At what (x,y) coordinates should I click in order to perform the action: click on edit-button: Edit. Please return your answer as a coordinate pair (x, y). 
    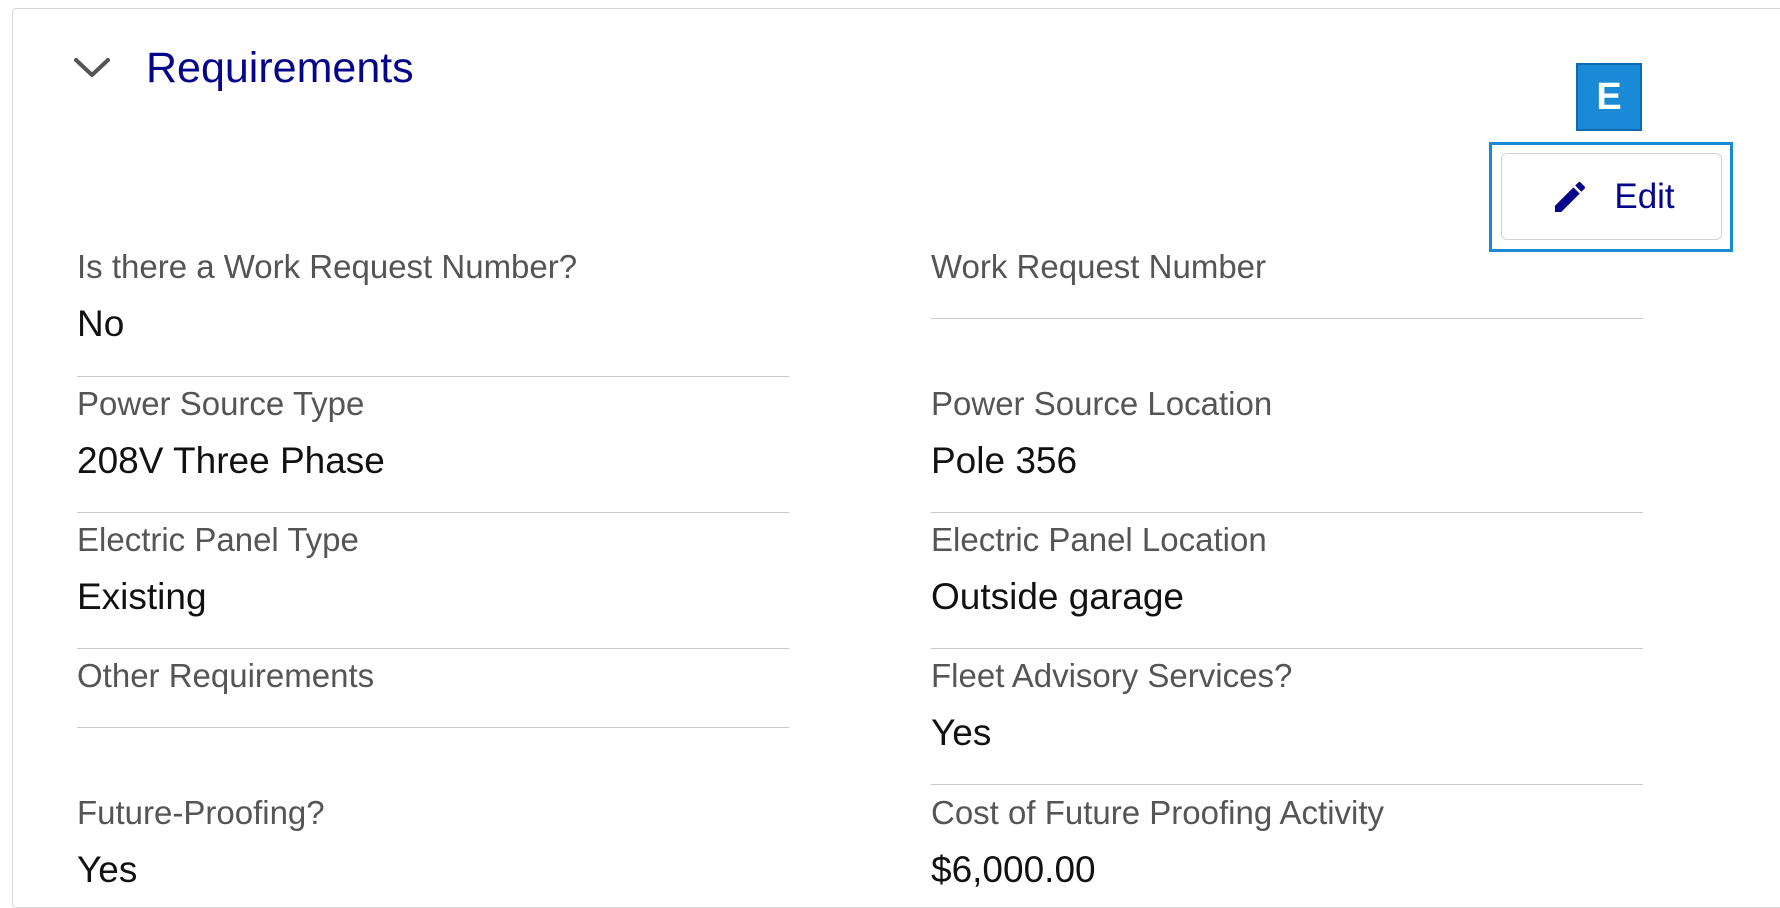
    Looking at the image, I should click on (1611, 196).